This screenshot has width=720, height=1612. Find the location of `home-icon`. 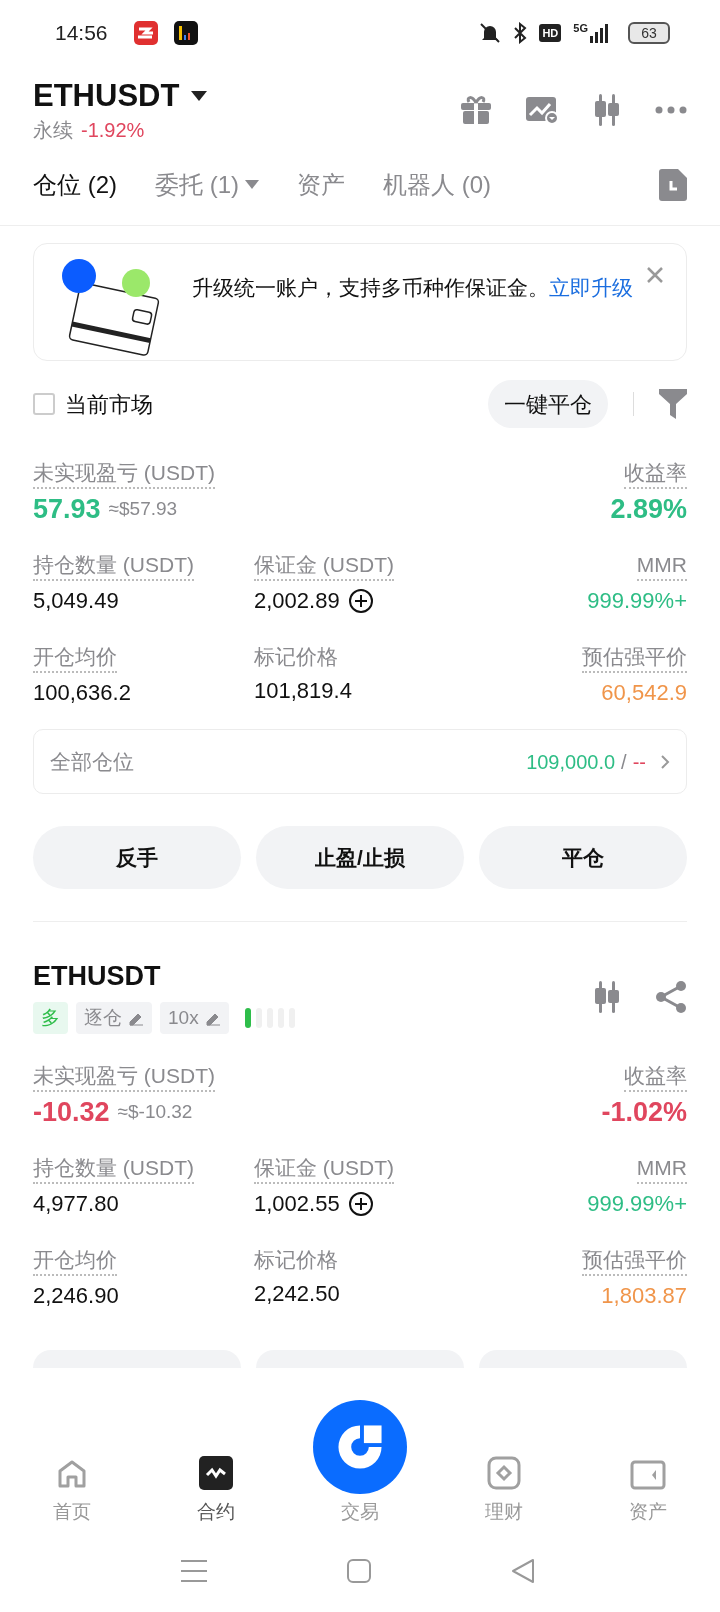

home-icon is located at coordinates (72, 1474).